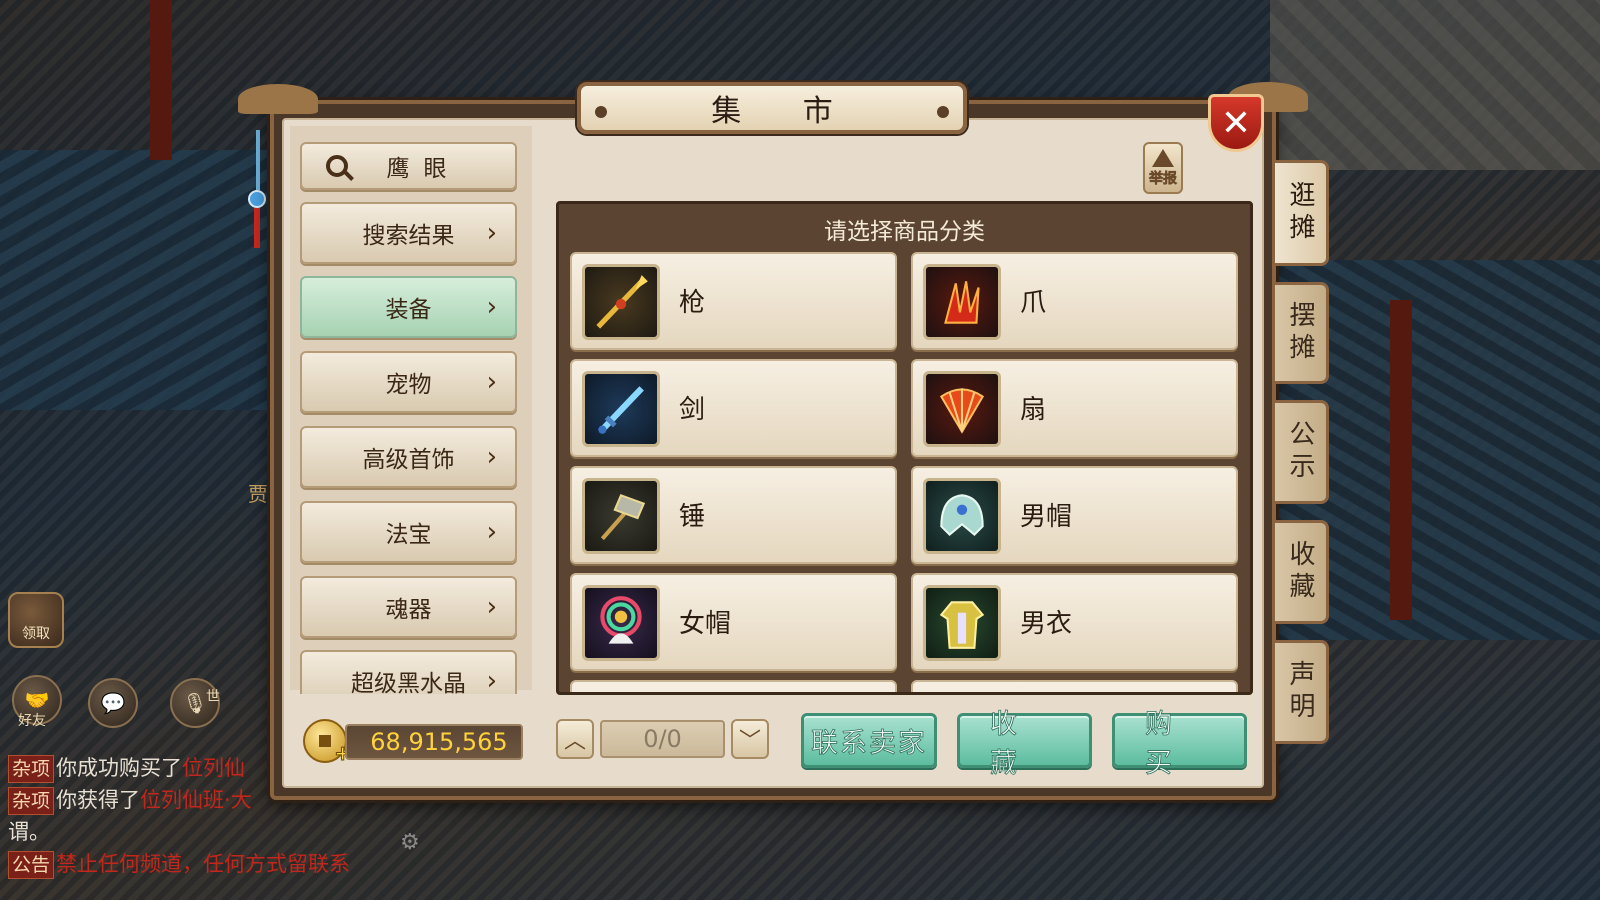 The width and height of the screenshot is (1600, 900). What do you see at coordinates (98, 800) in the screenshot?
I see `chat-text: 你获得了` at bounding box center [98, 800].